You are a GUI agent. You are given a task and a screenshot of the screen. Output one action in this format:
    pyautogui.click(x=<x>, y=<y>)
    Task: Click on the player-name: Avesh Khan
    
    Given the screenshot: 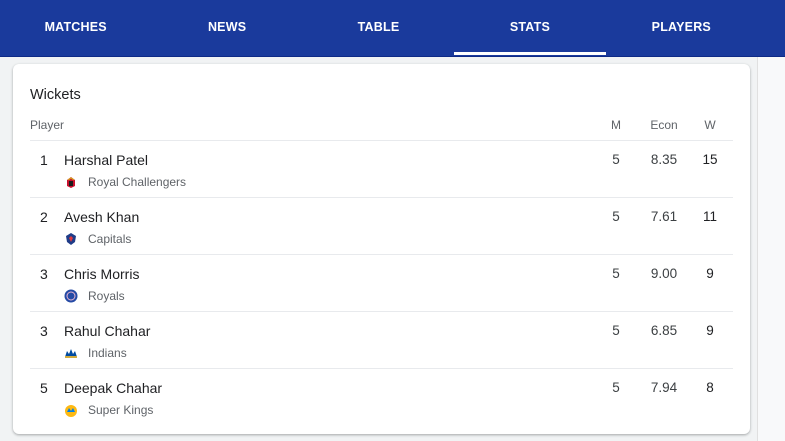 What is the action you would take?
    pyautogui.click(x=101, y=217)
    